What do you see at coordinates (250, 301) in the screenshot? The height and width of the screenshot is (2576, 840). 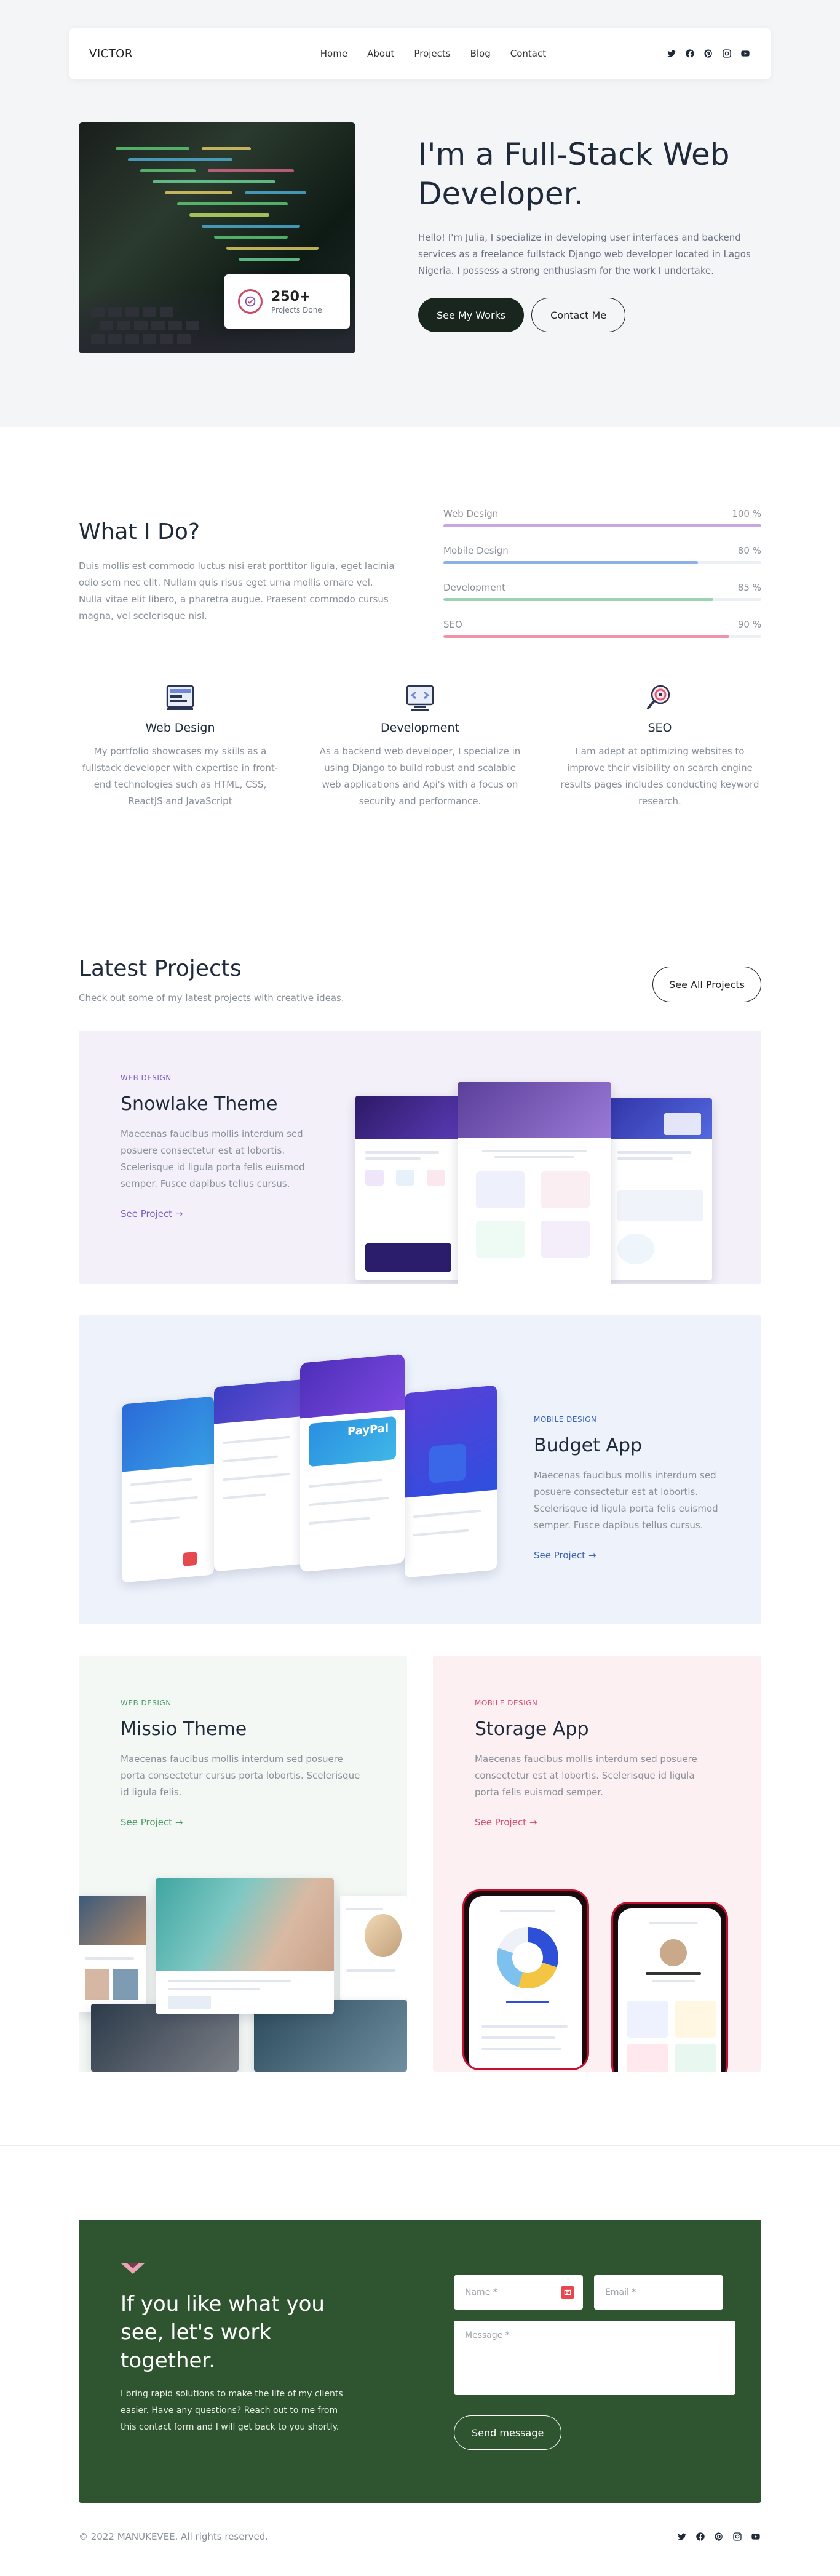 I see `target-badge-icon` at bounding box center [250, 301].